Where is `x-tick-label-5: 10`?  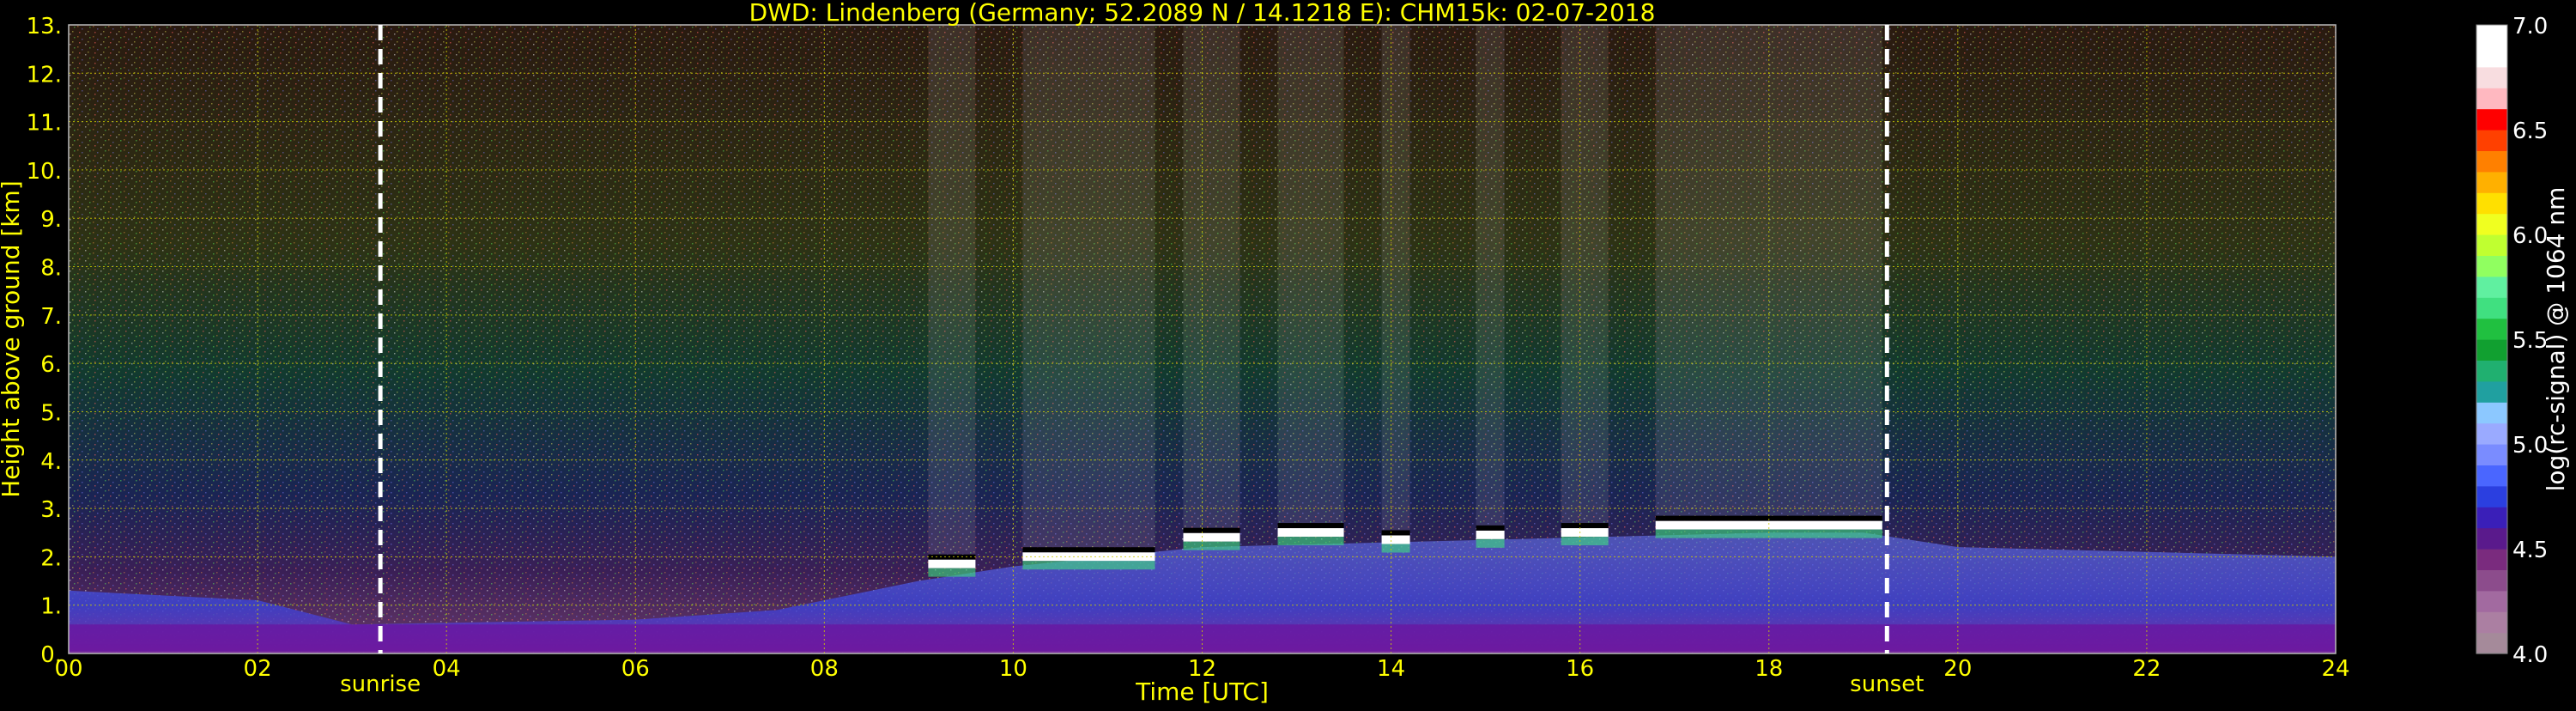
x-tick-label-5: 10 is located at coordinates (1013, 669).